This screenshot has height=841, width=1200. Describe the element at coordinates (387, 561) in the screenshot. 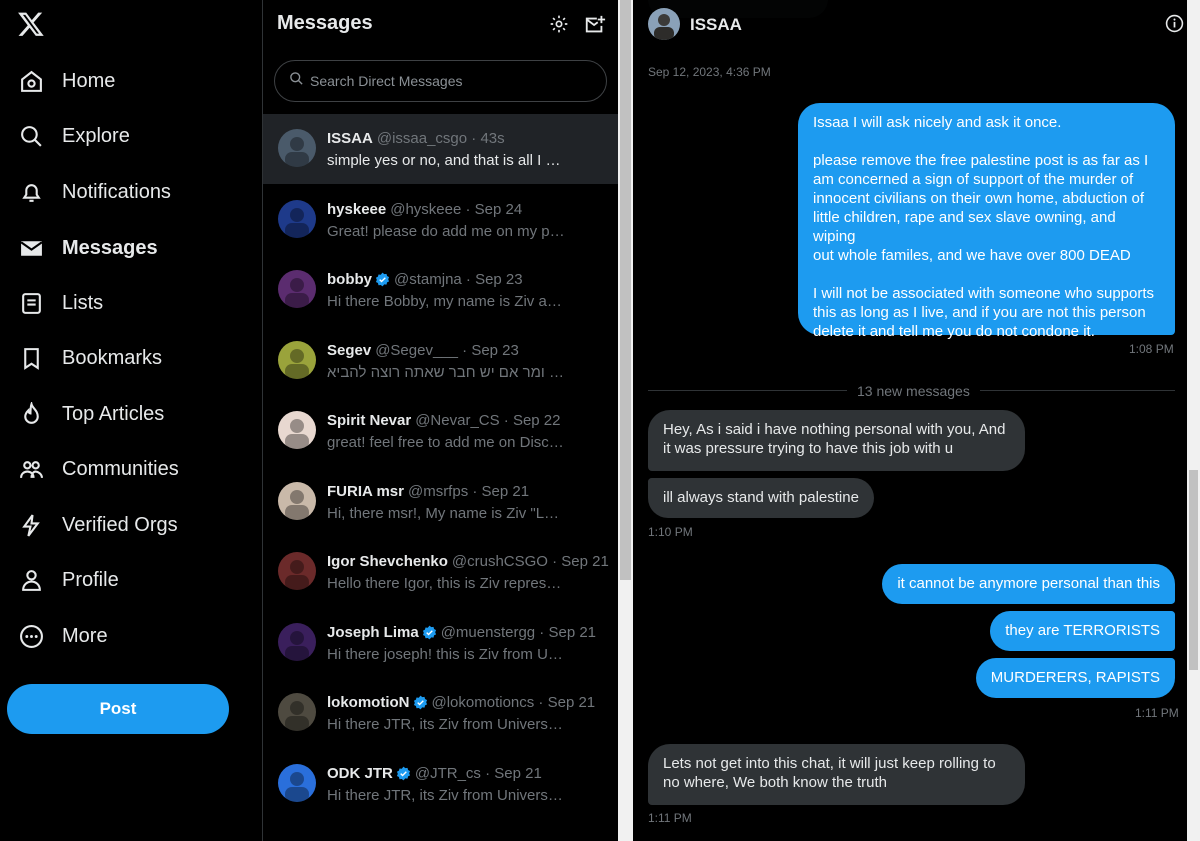

I see `conversation-name: Igor Shevchenko` at that location.